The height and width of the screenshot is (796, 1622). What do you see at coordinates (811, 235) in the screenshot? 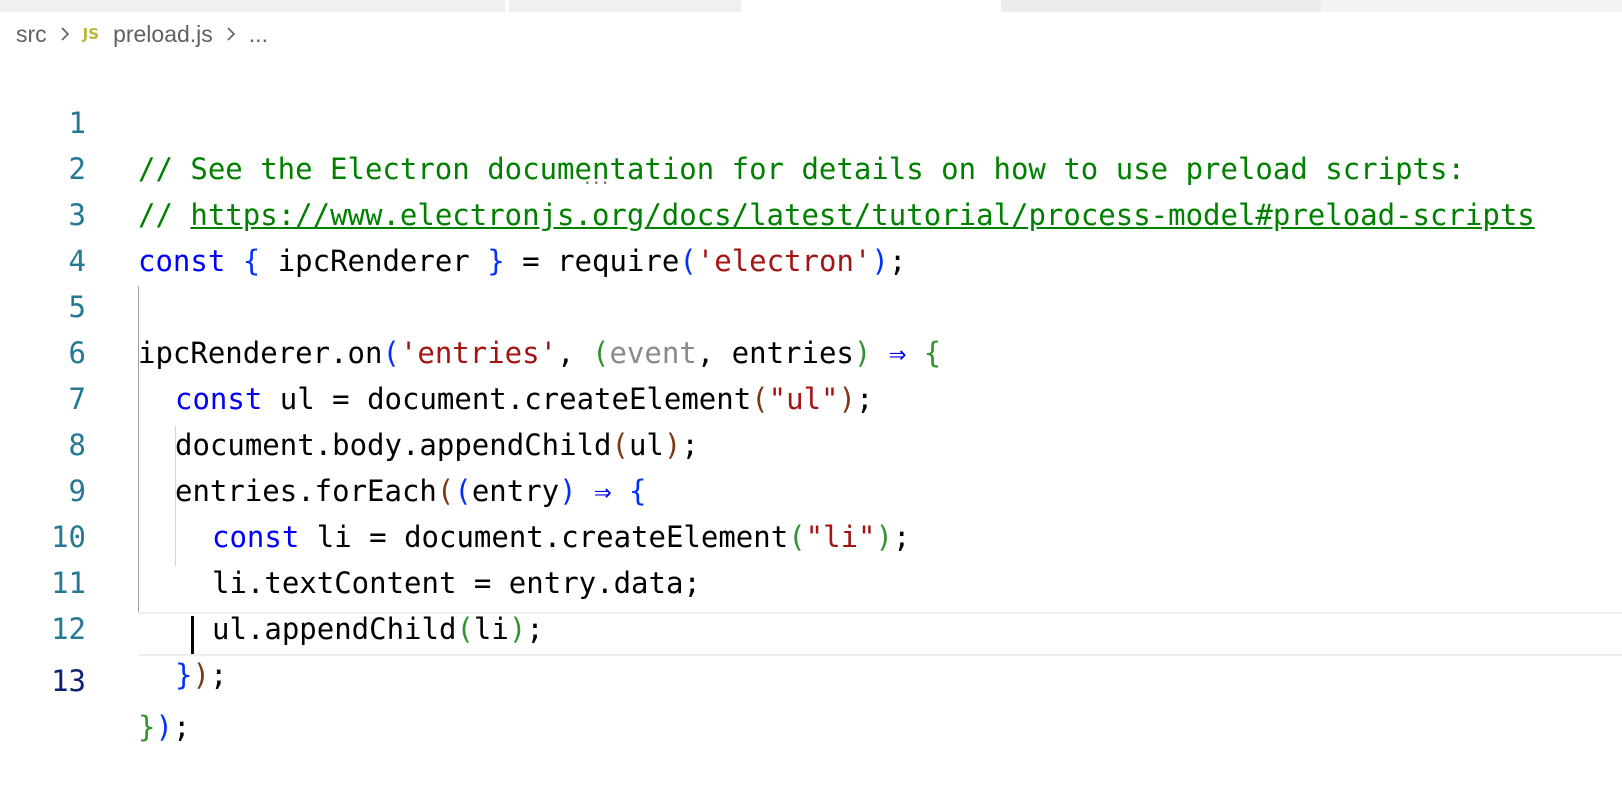
I see `code-line: 4` at bounding box center [811, 235].